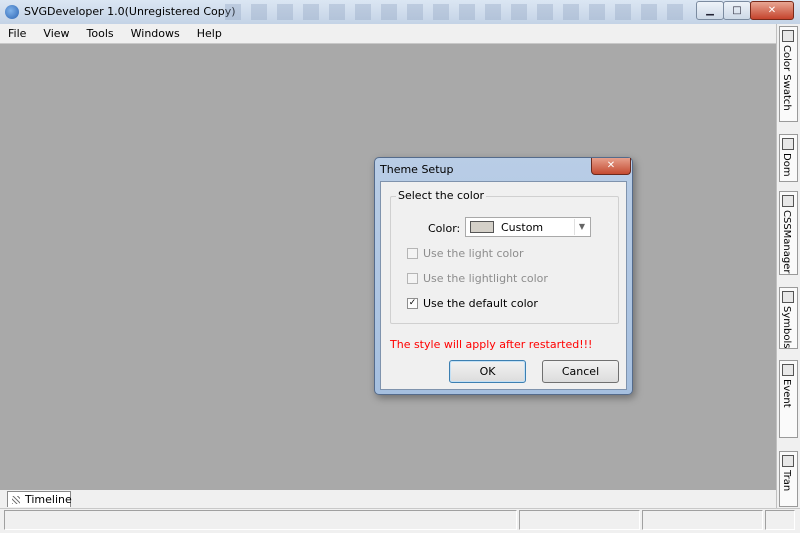 The image size is (800, 533). Describe the element at coordinates (16, 500) in the screenshot. I see `grip-icon` at that location.